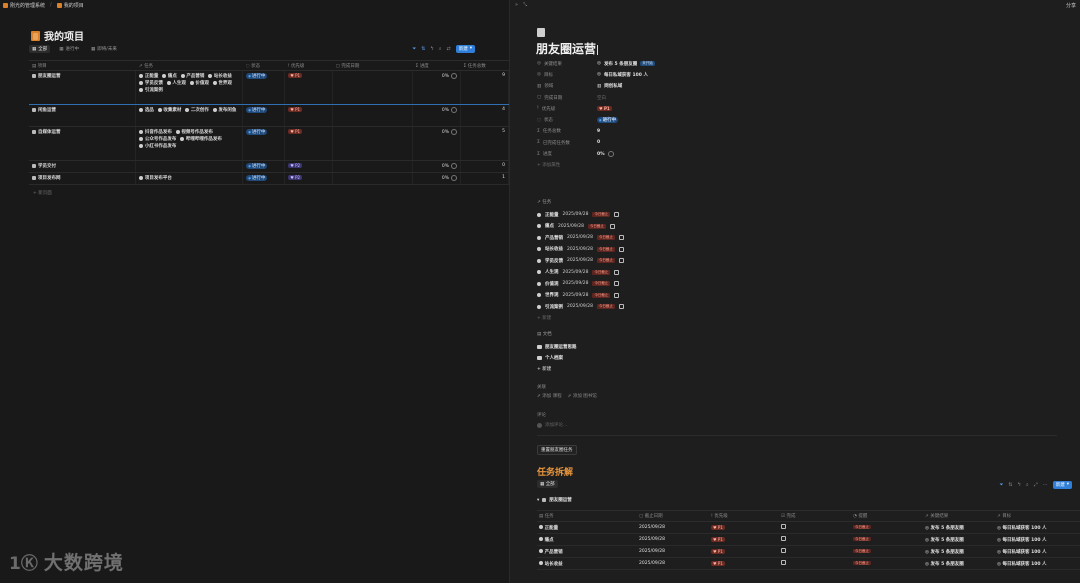 This screenshot has height=583, width=1080. Describe the element at coordinates (47, 166) in the screenshot. I see `project-name: 学员交付` at that location.